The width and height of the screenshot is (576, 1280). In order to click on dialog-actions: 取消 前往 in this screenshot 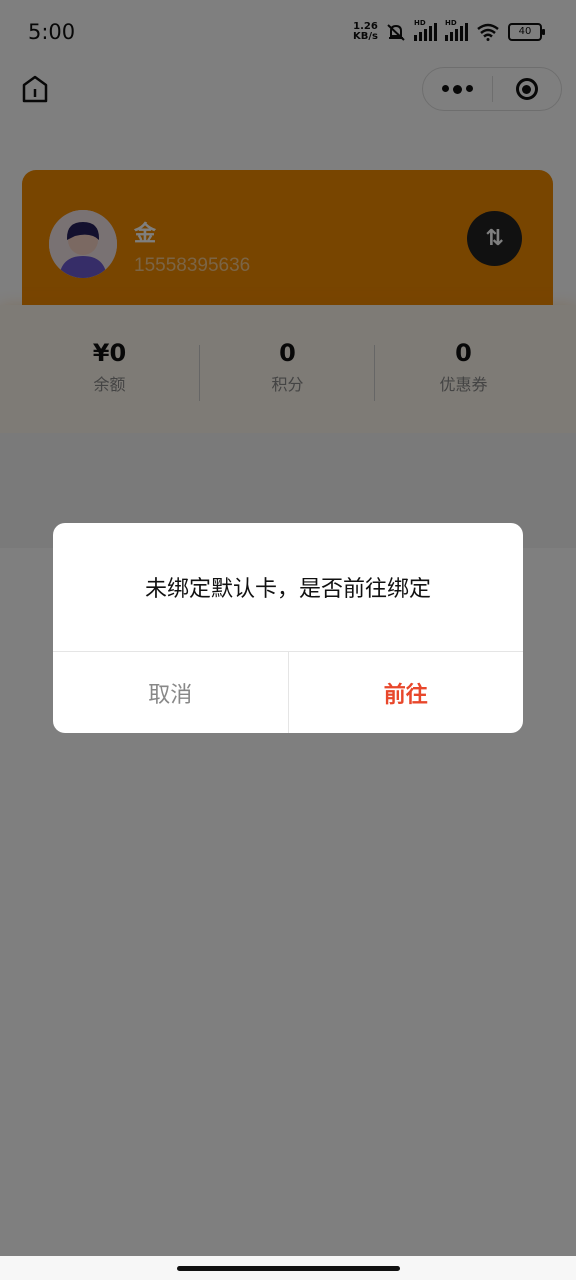, I will do `click(288, 692)`.